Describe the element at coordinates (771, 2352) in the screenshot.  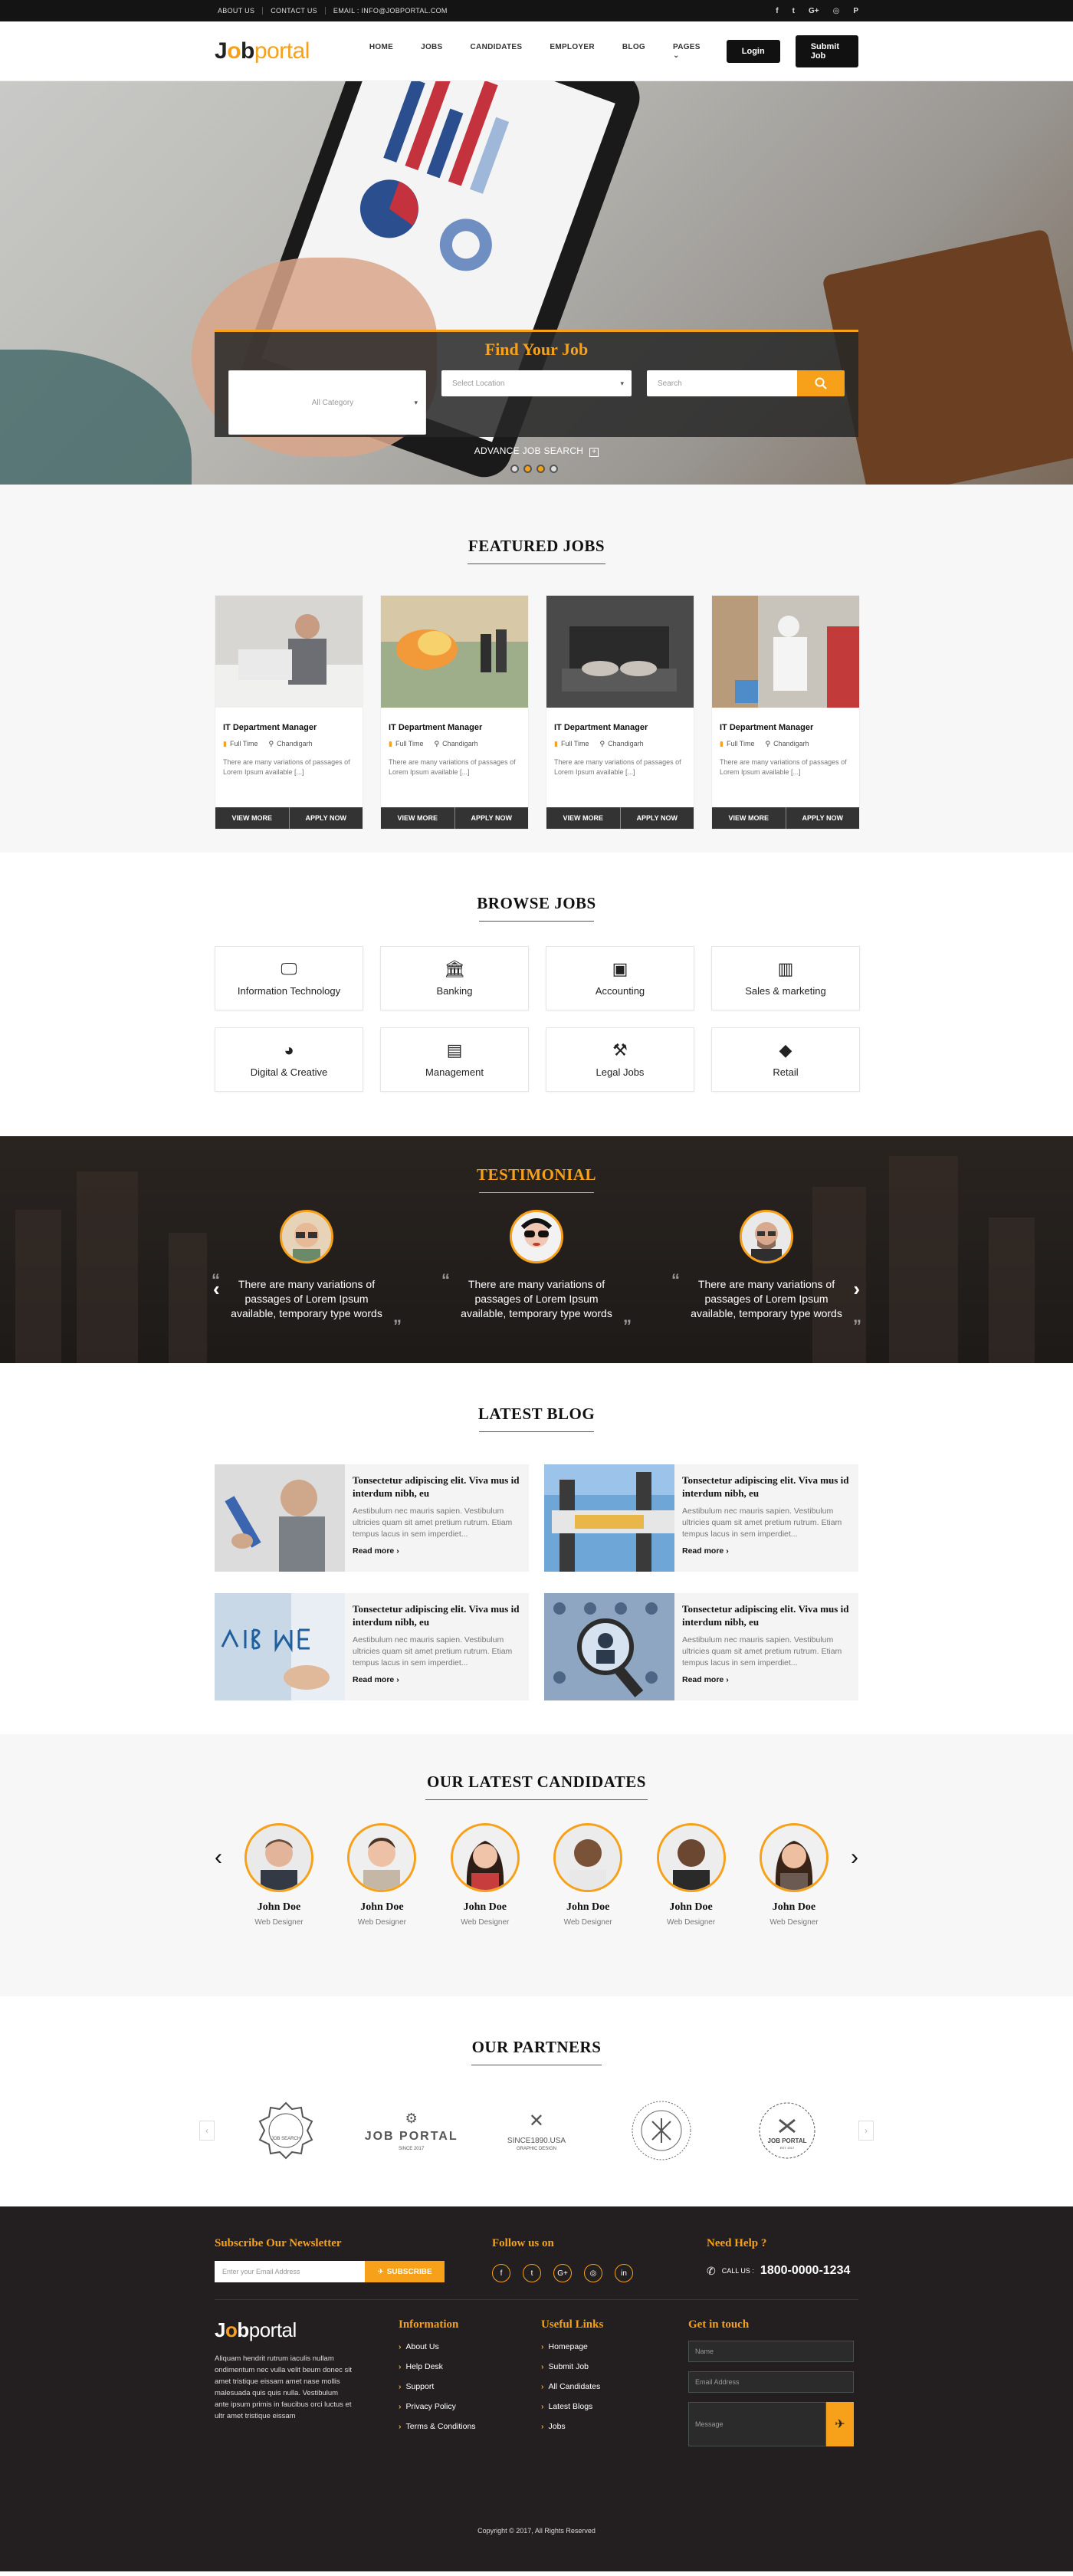
I see `contact-name-field: Name` at that location.